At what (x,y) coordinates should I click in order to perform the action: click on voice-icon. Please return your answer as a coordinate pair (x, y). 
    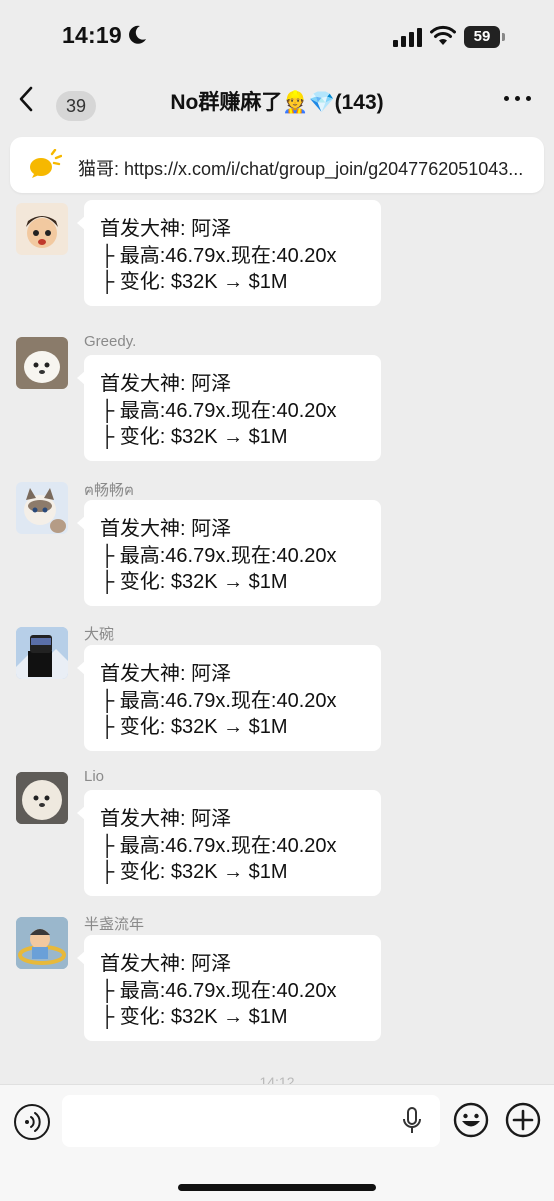
    Looking at the image, I should click on (33, 1122).